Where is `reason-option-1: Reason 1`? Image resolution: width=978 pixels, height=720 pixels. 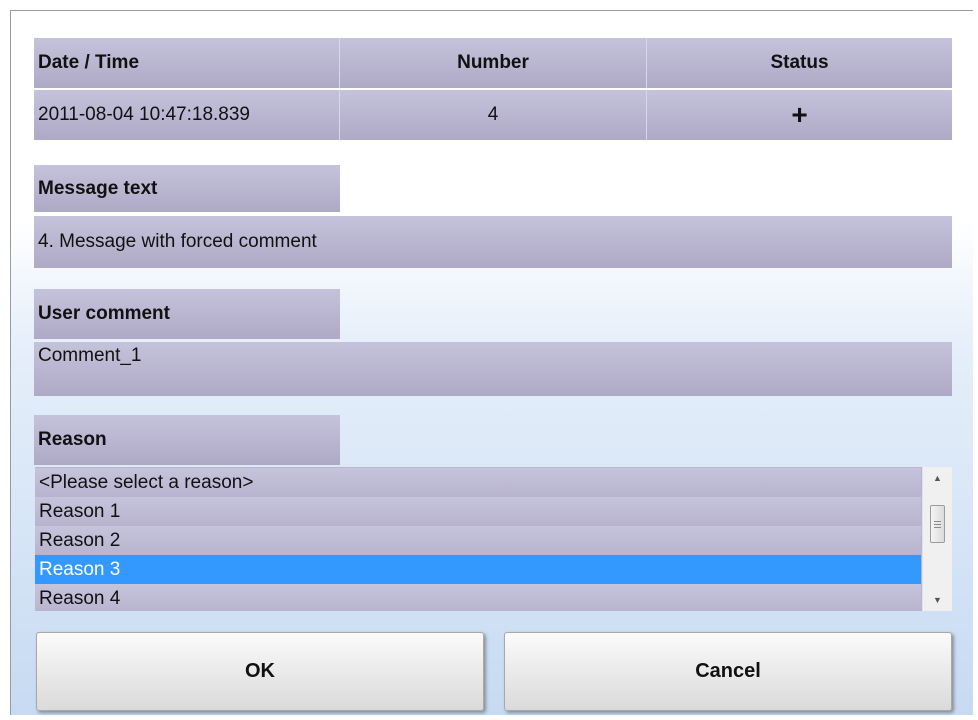
reason-option-1: Reason 1 is located at coordinates (478, 511).